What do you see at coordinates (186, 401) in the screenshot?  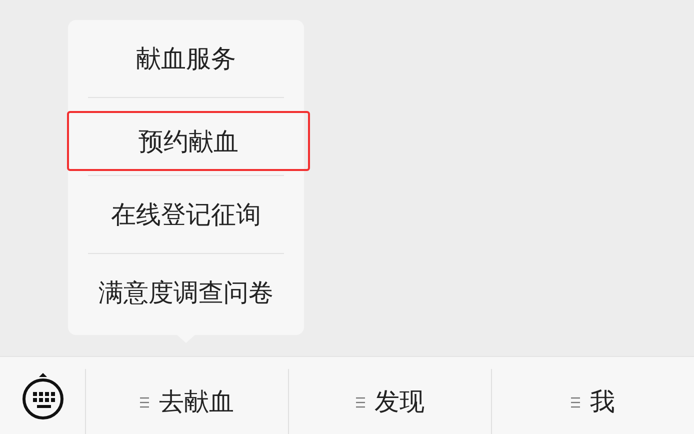 I see `menu-tab: 去献血` at bounding box center [186, 401].